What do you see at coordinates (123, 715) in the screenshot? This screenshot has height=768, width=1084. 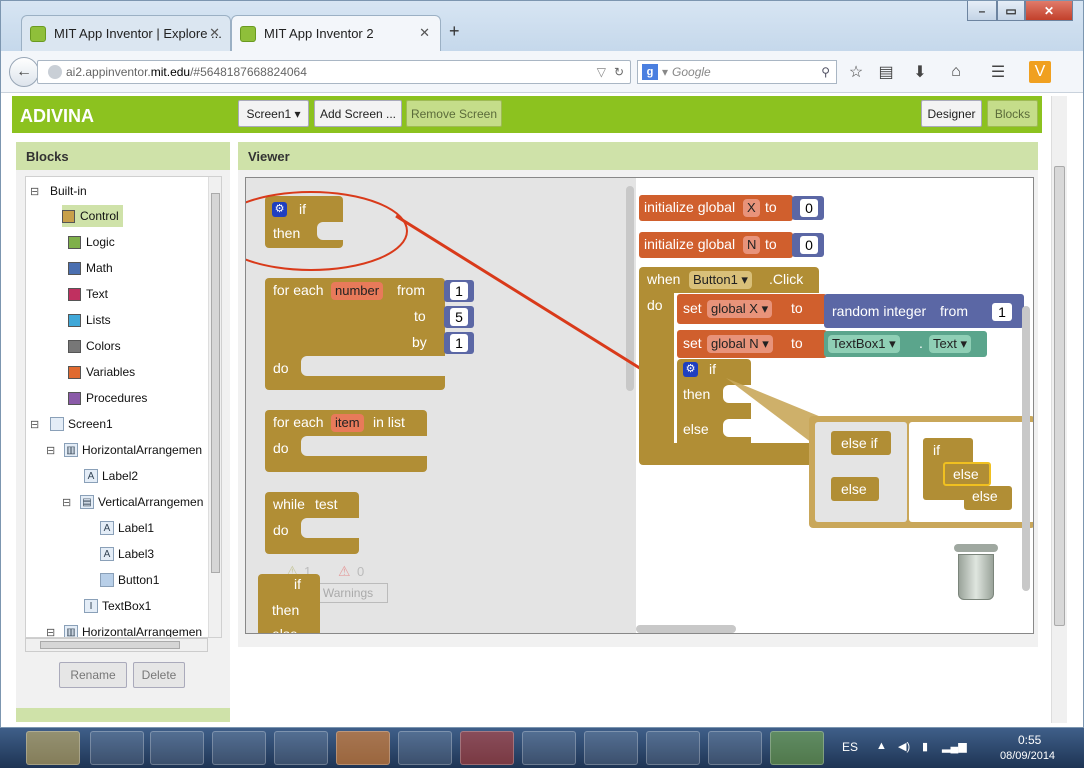 I see `media-panel-header` at bounding box center [123, 715].